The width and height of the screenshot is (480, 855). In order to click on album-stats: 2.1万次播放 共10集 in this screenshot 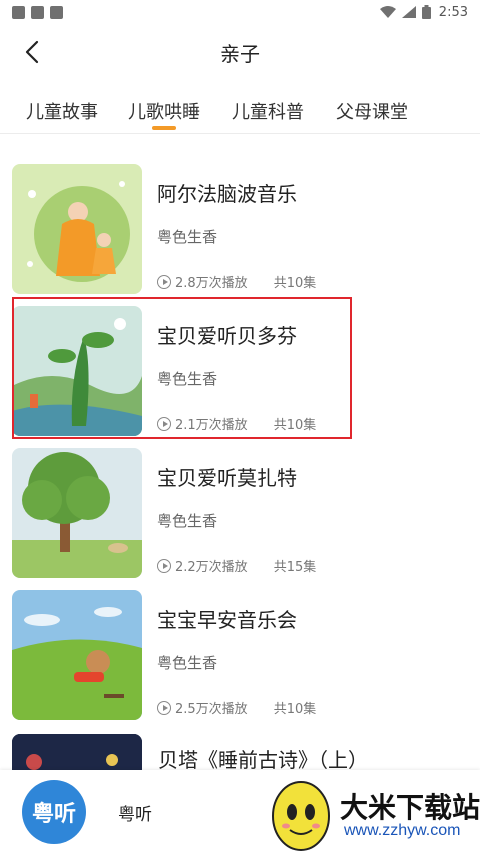, I will do `click(236, 423)`.